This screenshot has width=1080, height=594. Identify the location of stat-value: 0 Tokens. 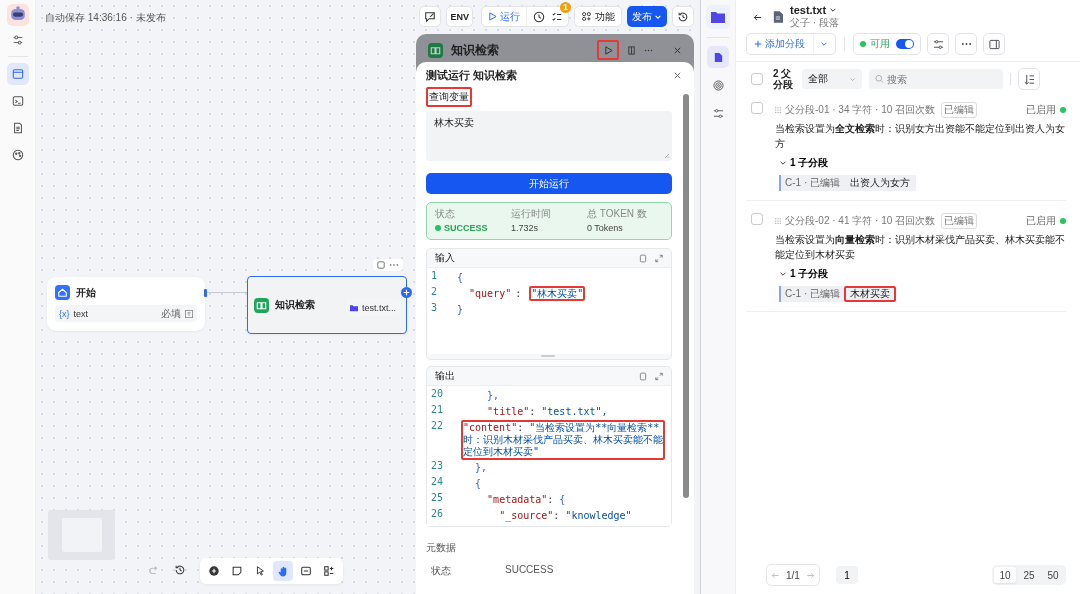
(605, 228).